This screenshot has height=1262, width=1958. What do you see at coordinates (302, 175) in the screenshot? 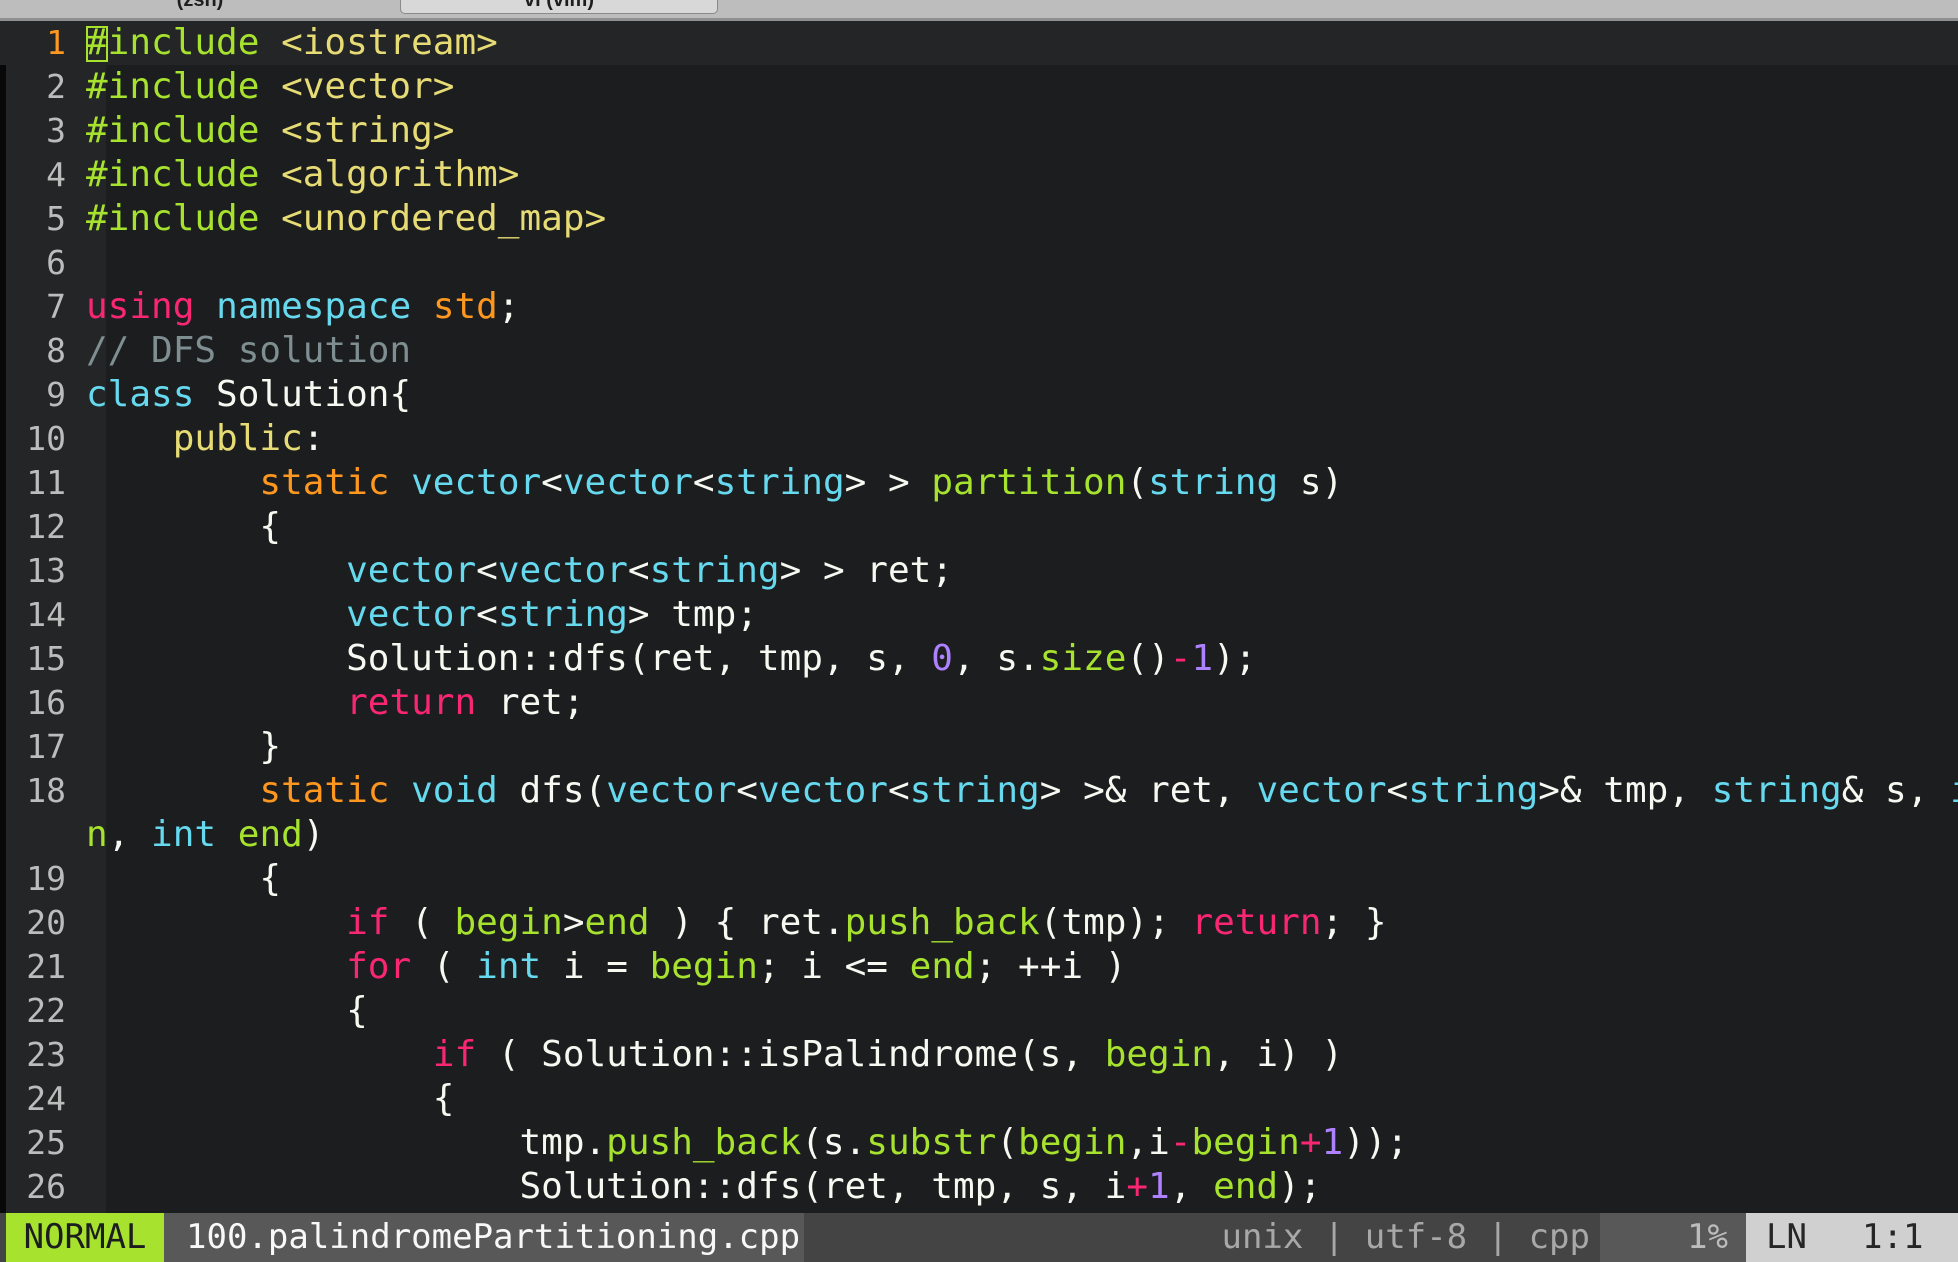
I see `code-text: #include <algorithm>` at bounding box center [302, 175].